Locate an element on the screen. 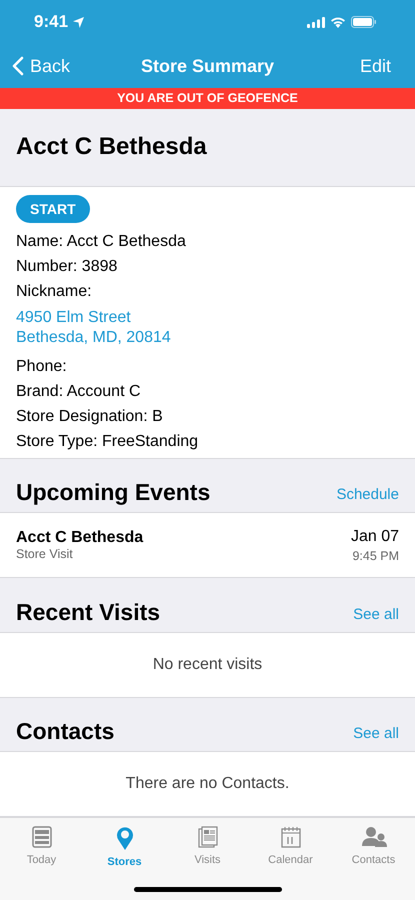 The height and width of the screenshot is (900, 415). nav-title: Store Summary is located at coordinates (207, 66).